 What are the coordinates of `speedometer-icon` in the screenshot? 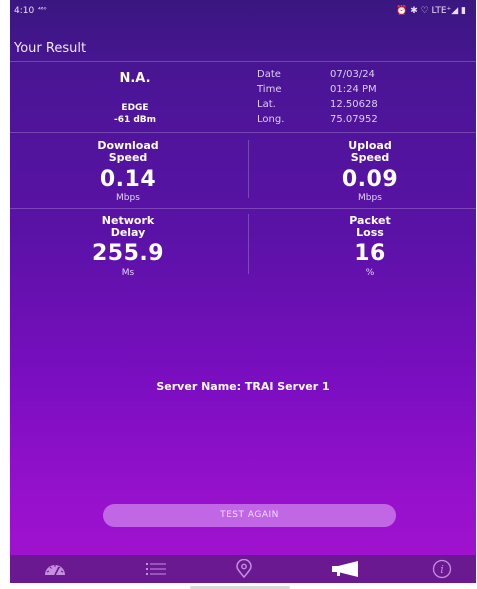 It's located at (55, 569).